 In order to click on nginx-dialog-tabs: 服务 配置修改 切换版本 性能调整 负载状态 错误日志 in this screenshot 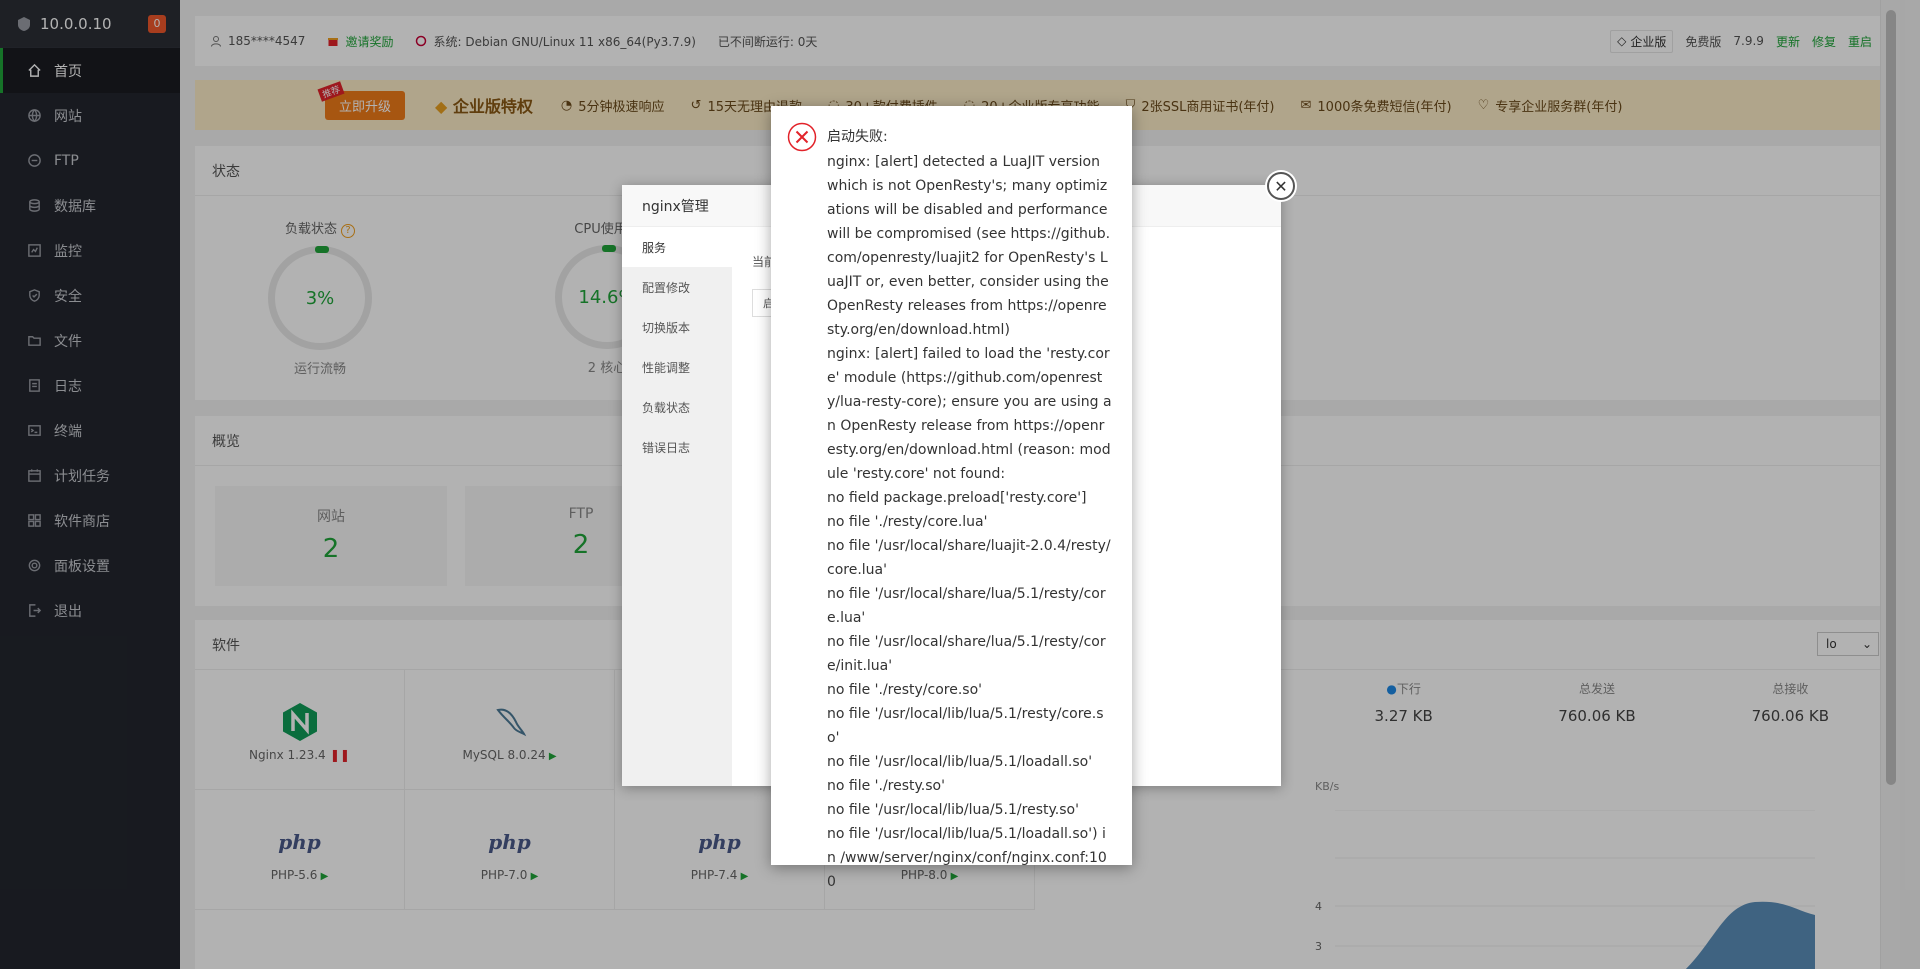, I will do `click(677, 506)`.